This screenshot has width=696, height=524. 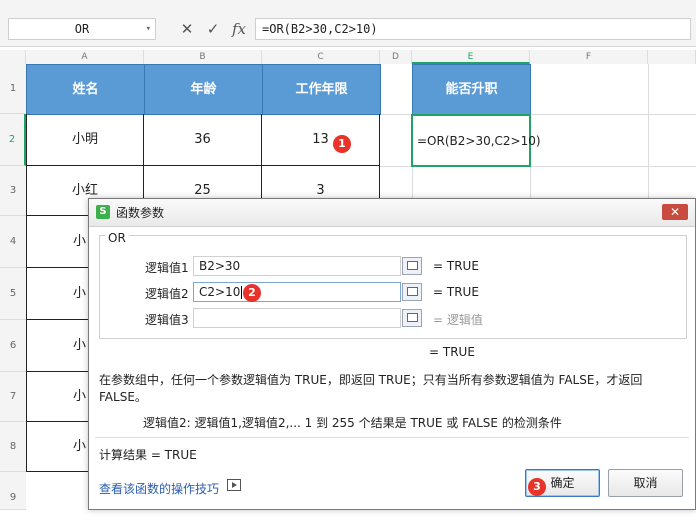 What do you see at coordinates (648, 131) in the screenshot?
I see `gridline` at bounding box center [648, 131].